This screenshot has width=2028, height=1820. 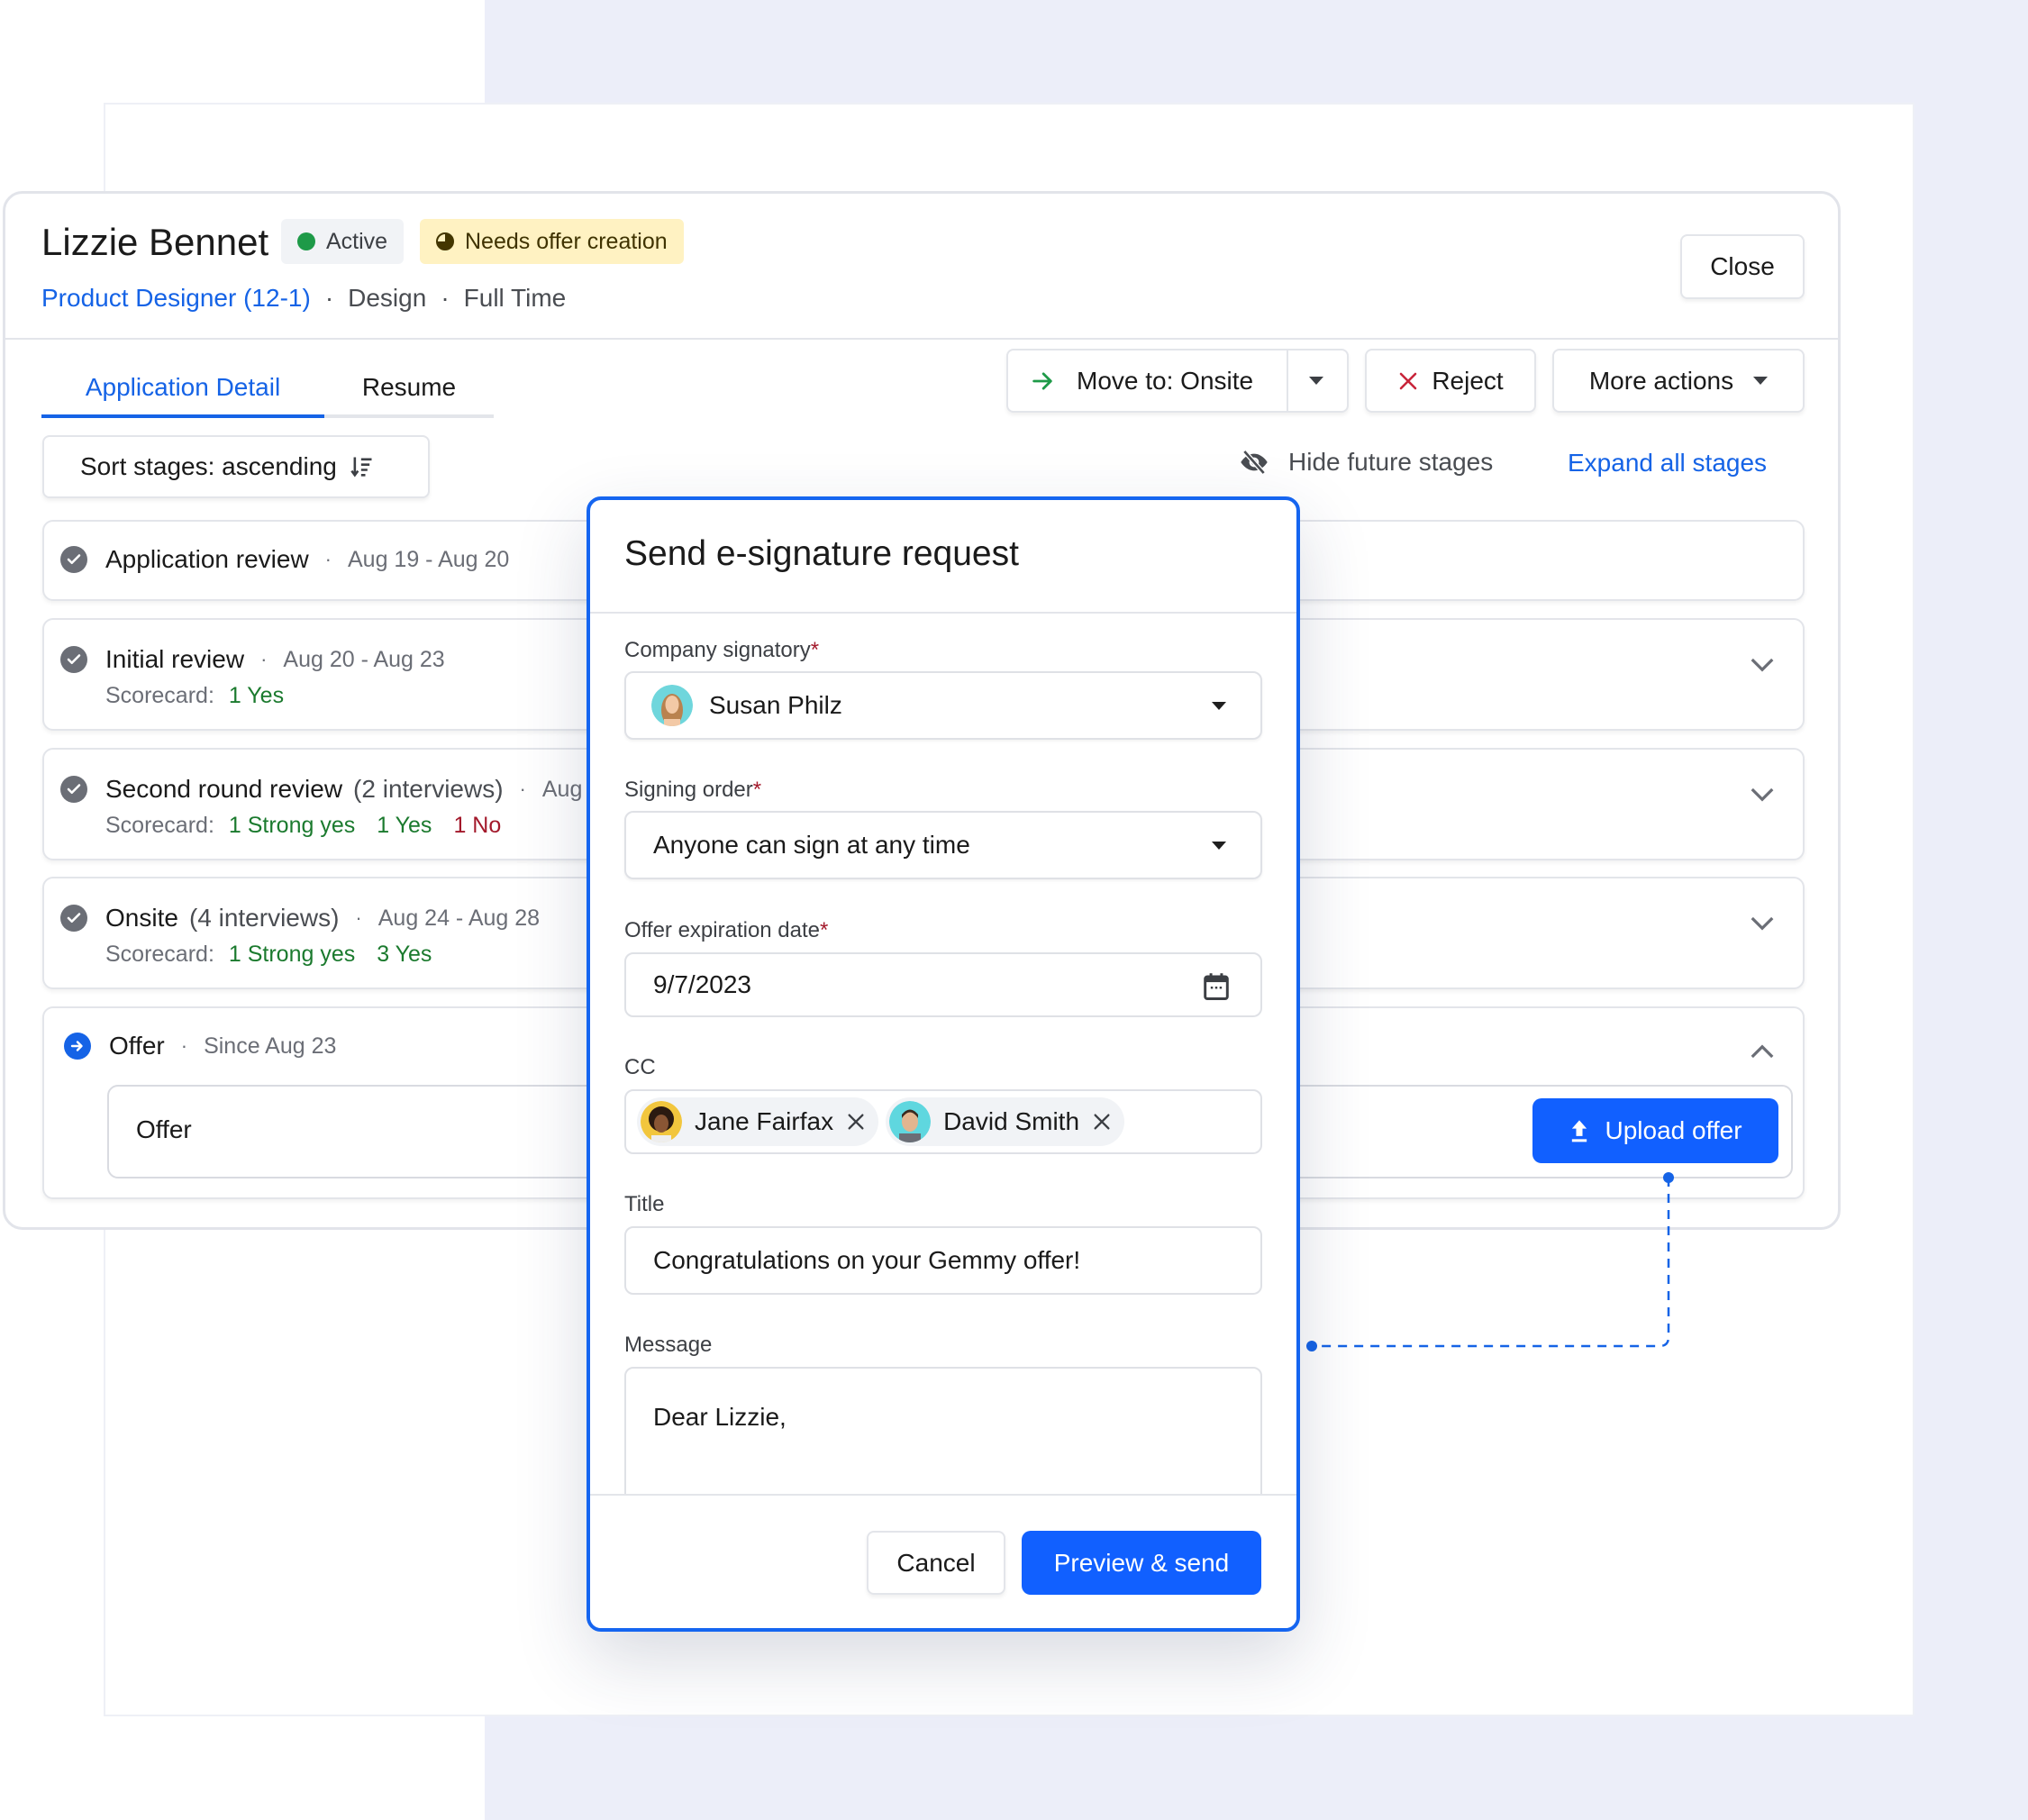 What do you see at coordinates (943, 984) in the screenshot?
I see `expiration-date-input: 9/7/2023` at bounding box center [943, 984].